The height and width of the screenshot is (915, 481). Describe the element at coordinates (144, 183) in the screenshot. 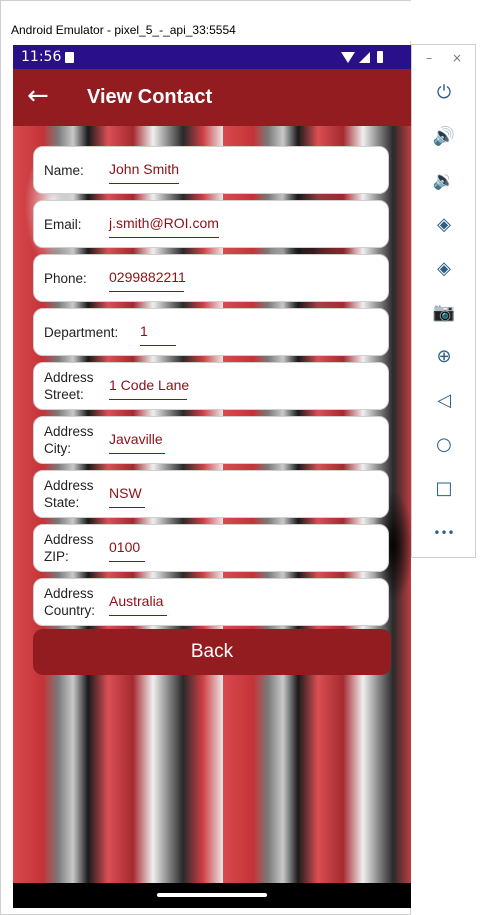

I see `name-underline` at that location.